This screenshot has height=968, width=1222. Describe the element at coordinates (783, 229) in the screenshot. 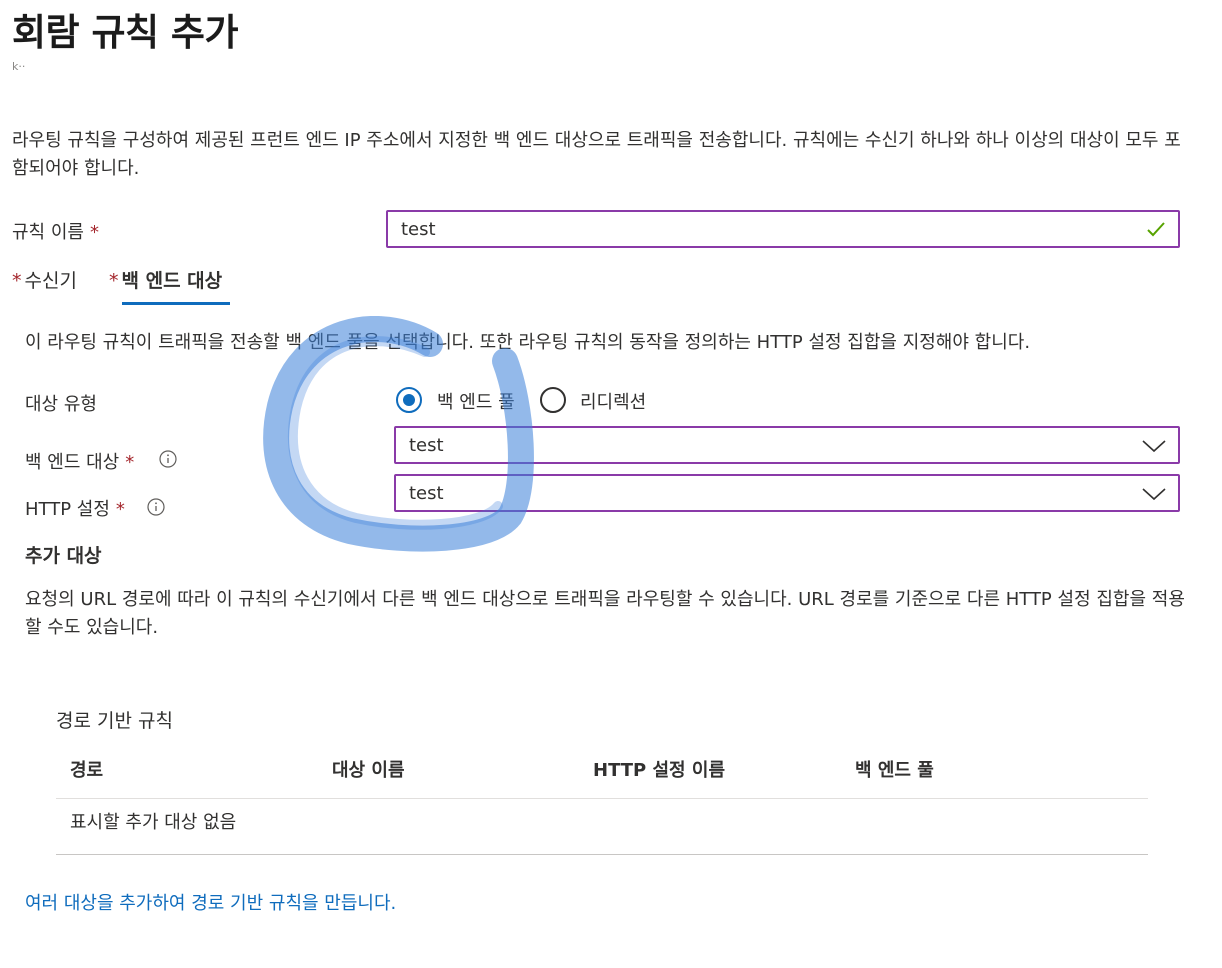

I see `rule-name-input: test` at that location.